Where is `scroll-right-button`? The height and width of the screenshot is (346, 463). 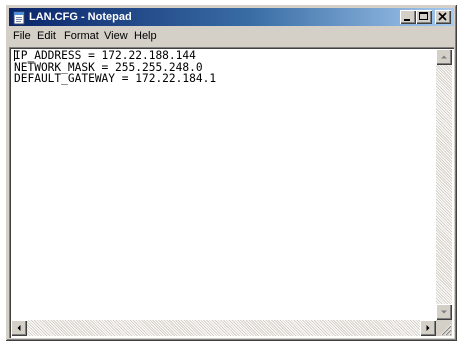 scroll-right-button is located at coordinates (428, 328).